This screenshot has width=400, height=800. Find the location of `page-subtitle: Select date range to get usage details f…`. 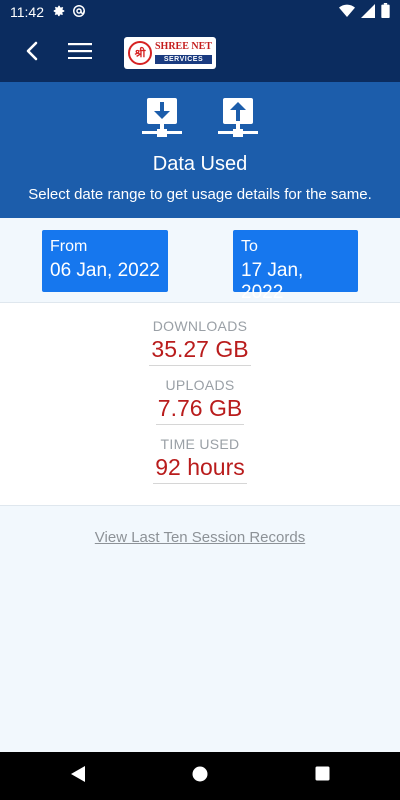

page-subtitle: Select date range to get usage details f… is located at coordinates (200, 194).